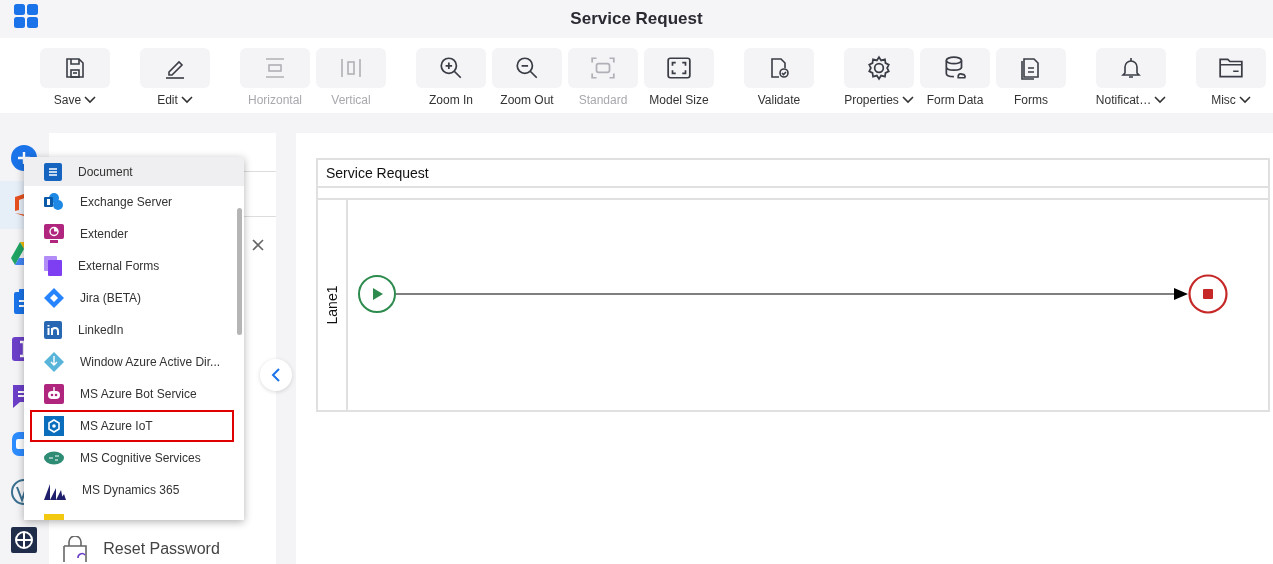  Describe the element at coordinates (1223, 100) in the screenshot. I see `misc-label: Misc` at that location.